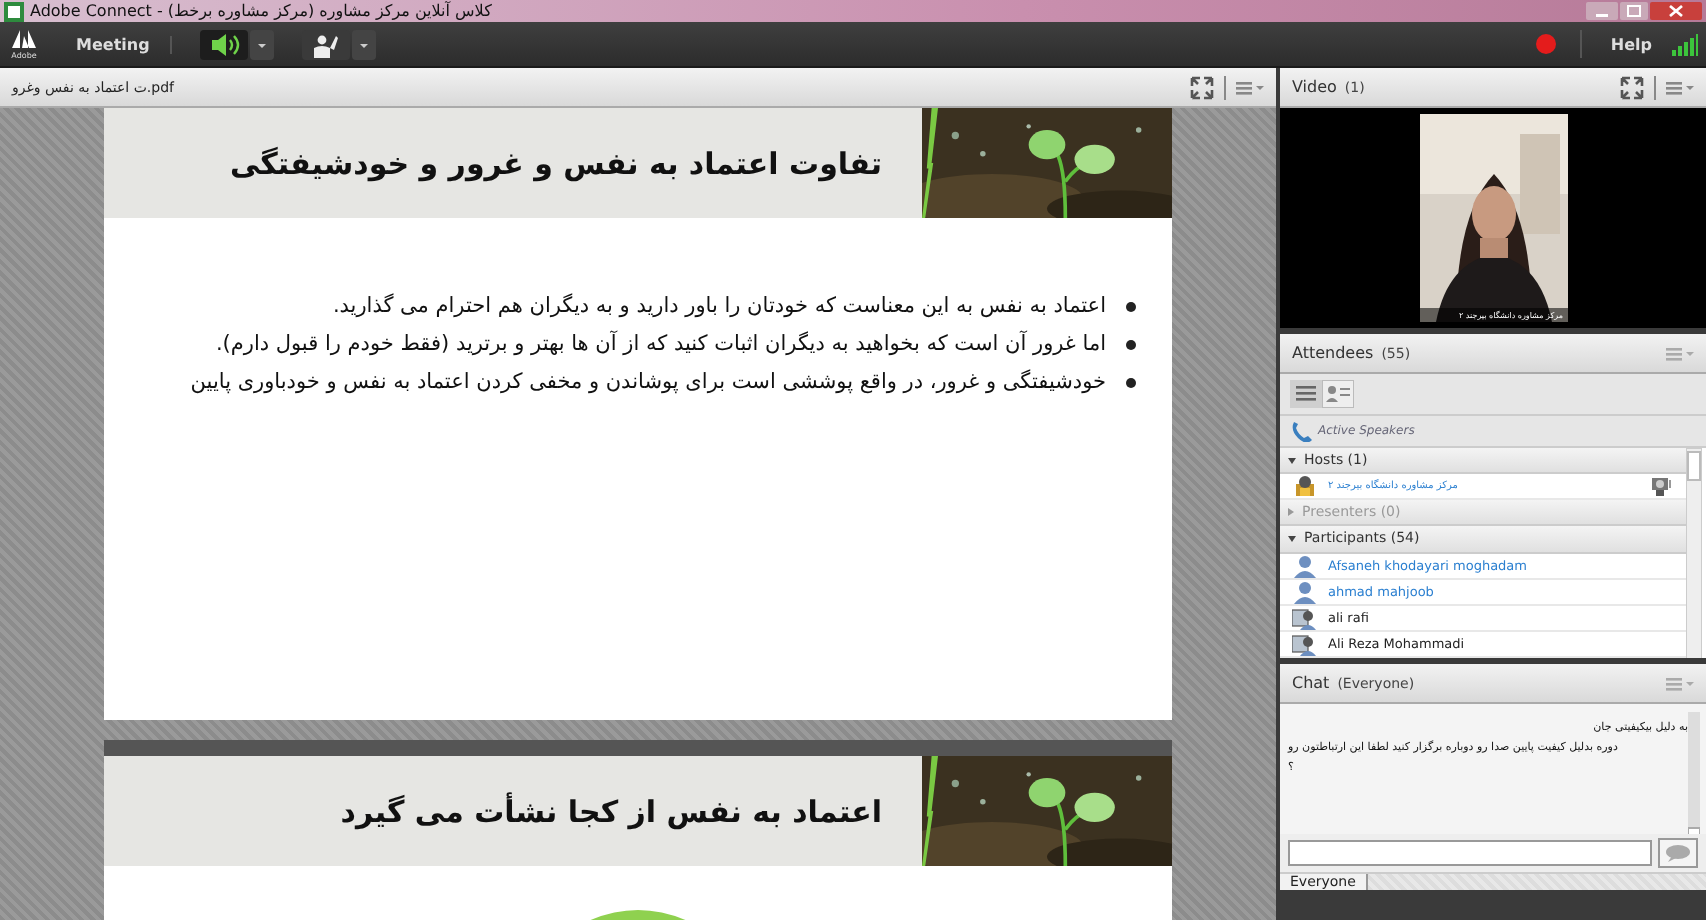  Describe the element at coordinates (1676, 11) in the screenshot. I see `close-button` at that location.